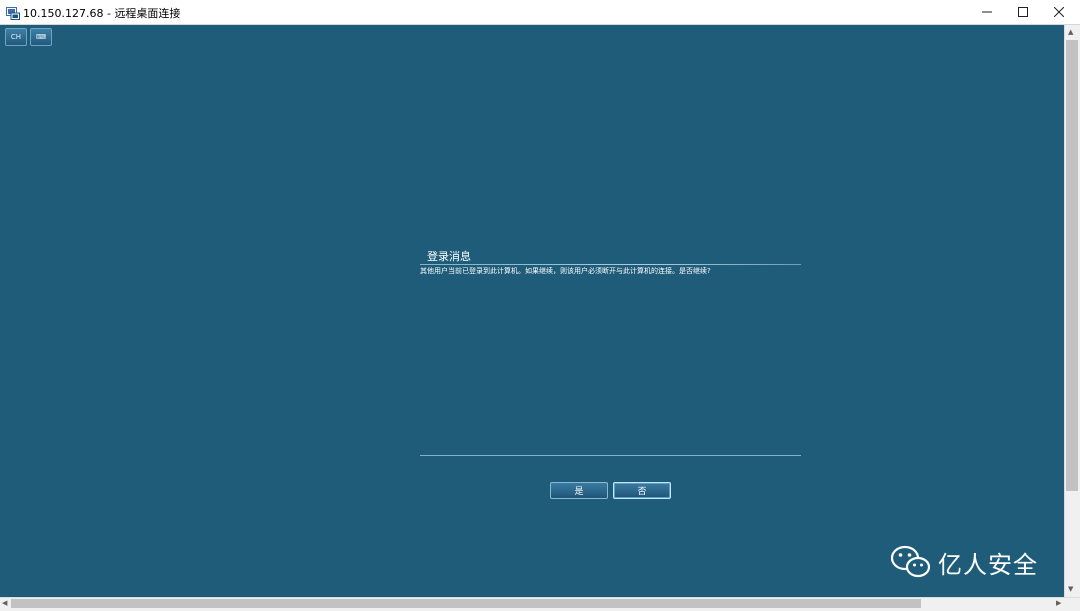 The height and width of the screenshot is (611, 1080). What do you see at coordinates (987, 12) in the screenshot?
I see `minimize-icon` at bounding box center [987, 12].